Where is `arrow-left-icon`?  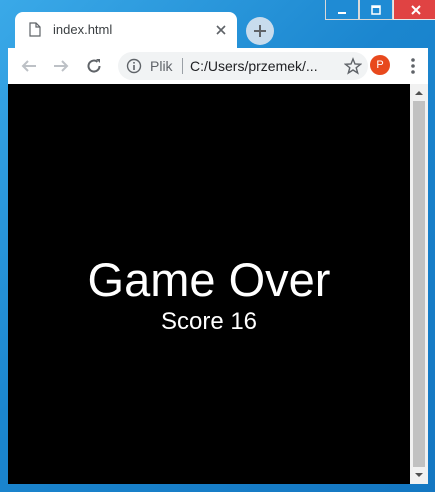 arrow-left-icon is located at coordinates (28, 66).